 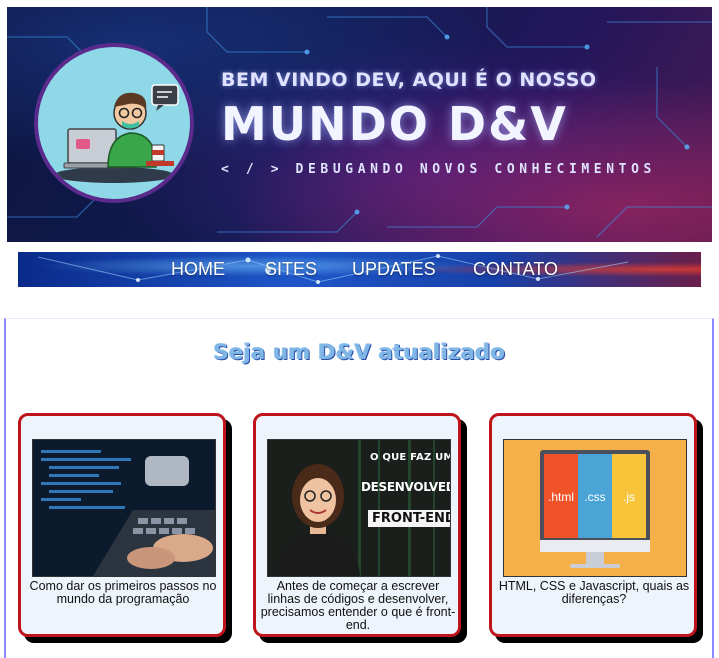 I want to click on main-navigation: HOME SITES UPDATES CONTATO, so click(x=359, y=269).